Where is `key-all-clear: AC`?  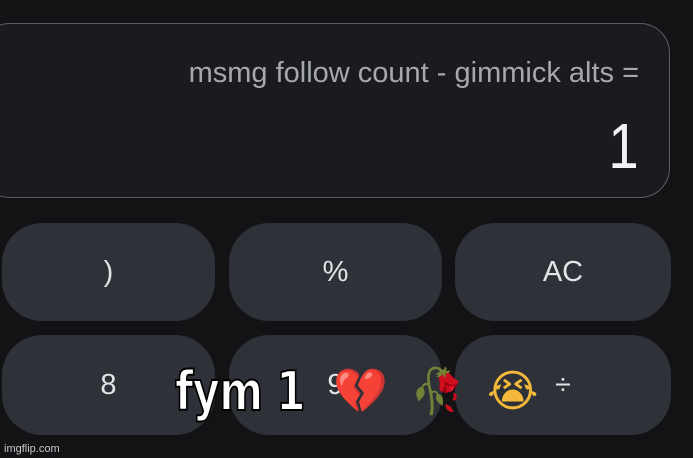 key-all-clear: AC is located at coordinates (563, 272).